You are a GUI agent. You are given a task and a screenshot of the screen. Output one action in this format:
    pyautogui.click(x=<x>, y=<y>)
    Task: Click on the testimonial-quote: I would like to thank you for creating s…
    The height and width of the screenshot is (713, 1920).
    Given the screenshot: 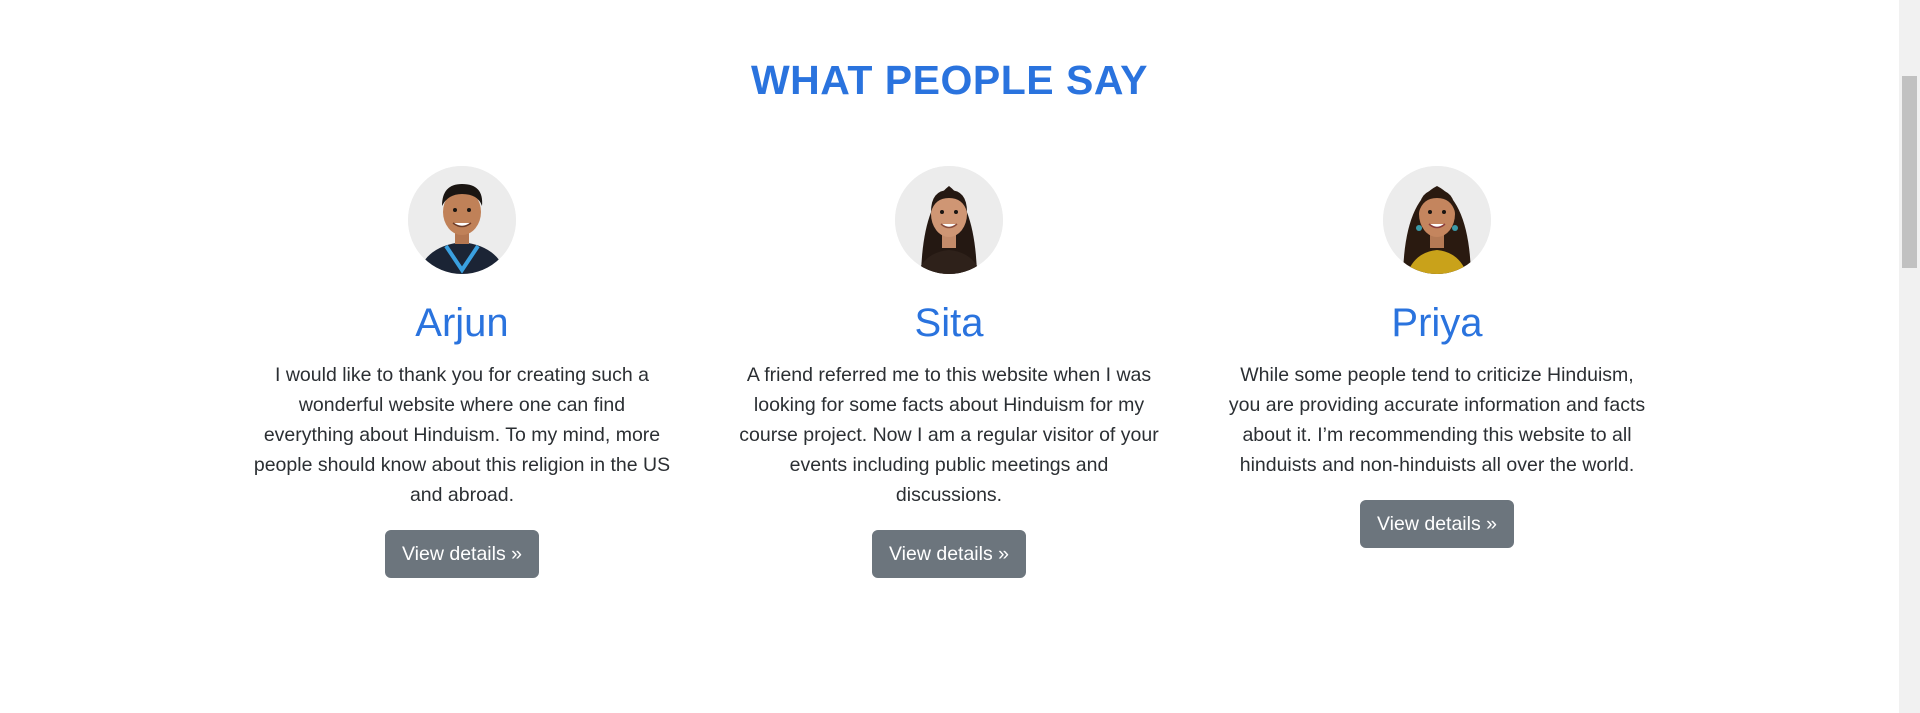 What is the action you would take?
    pyautogui.click(x=462, y=435)
    